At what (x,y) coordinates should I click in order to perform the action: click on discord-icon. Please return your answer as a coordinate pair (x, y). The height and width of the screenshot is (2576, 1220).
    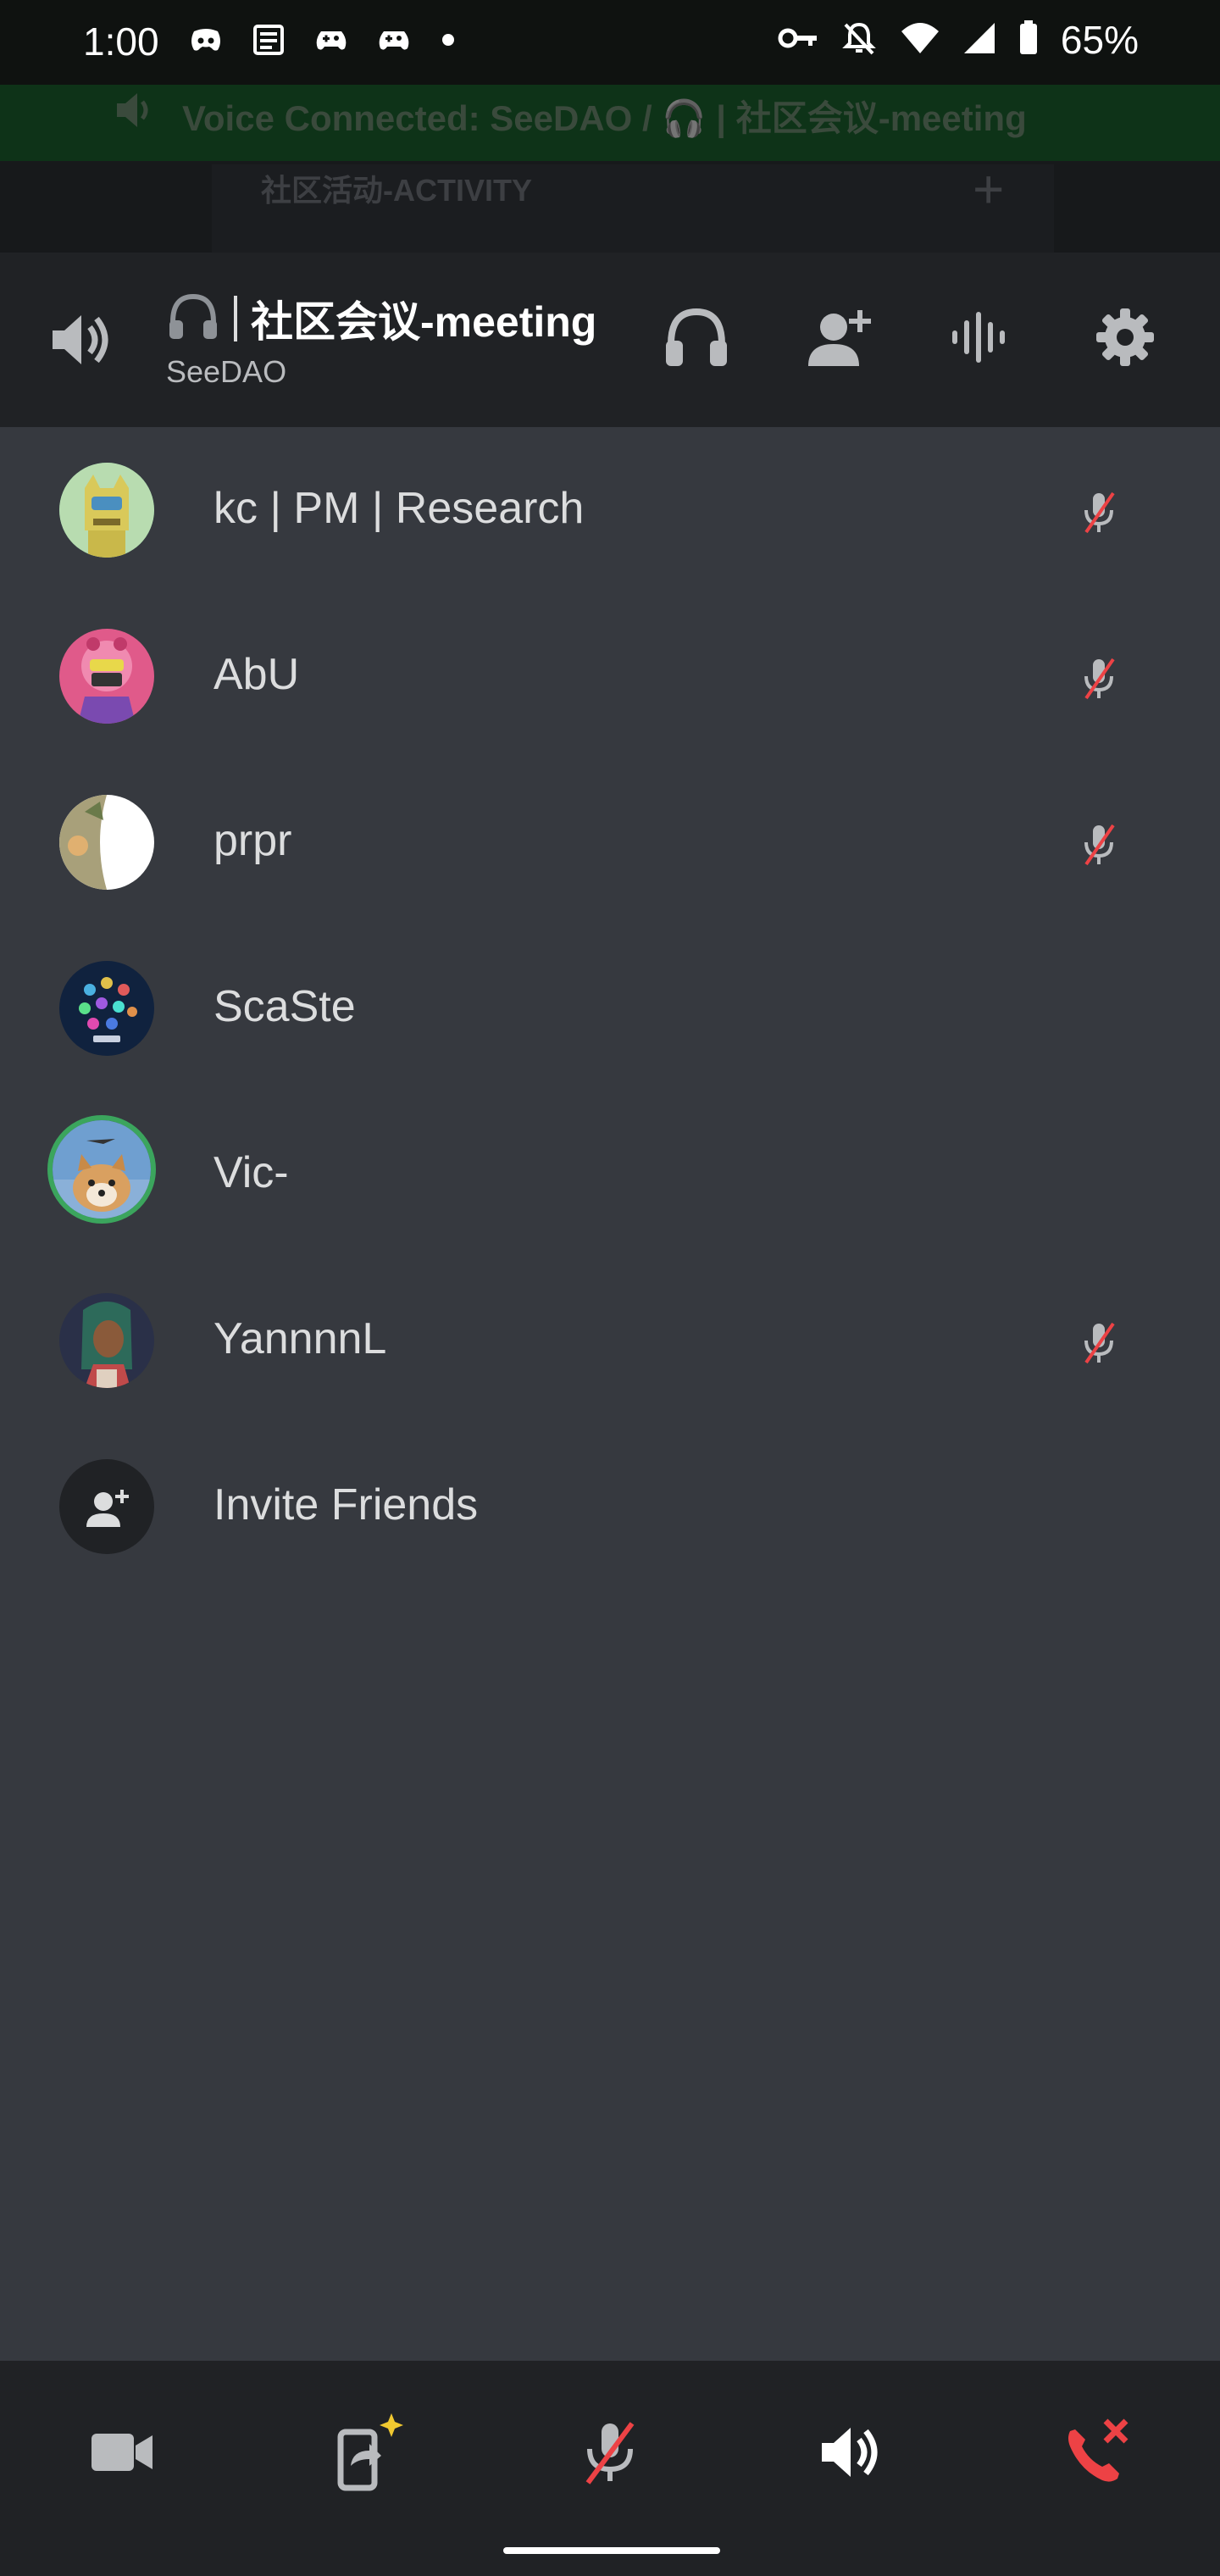
    Looking at the image, I should click on (205, 39).